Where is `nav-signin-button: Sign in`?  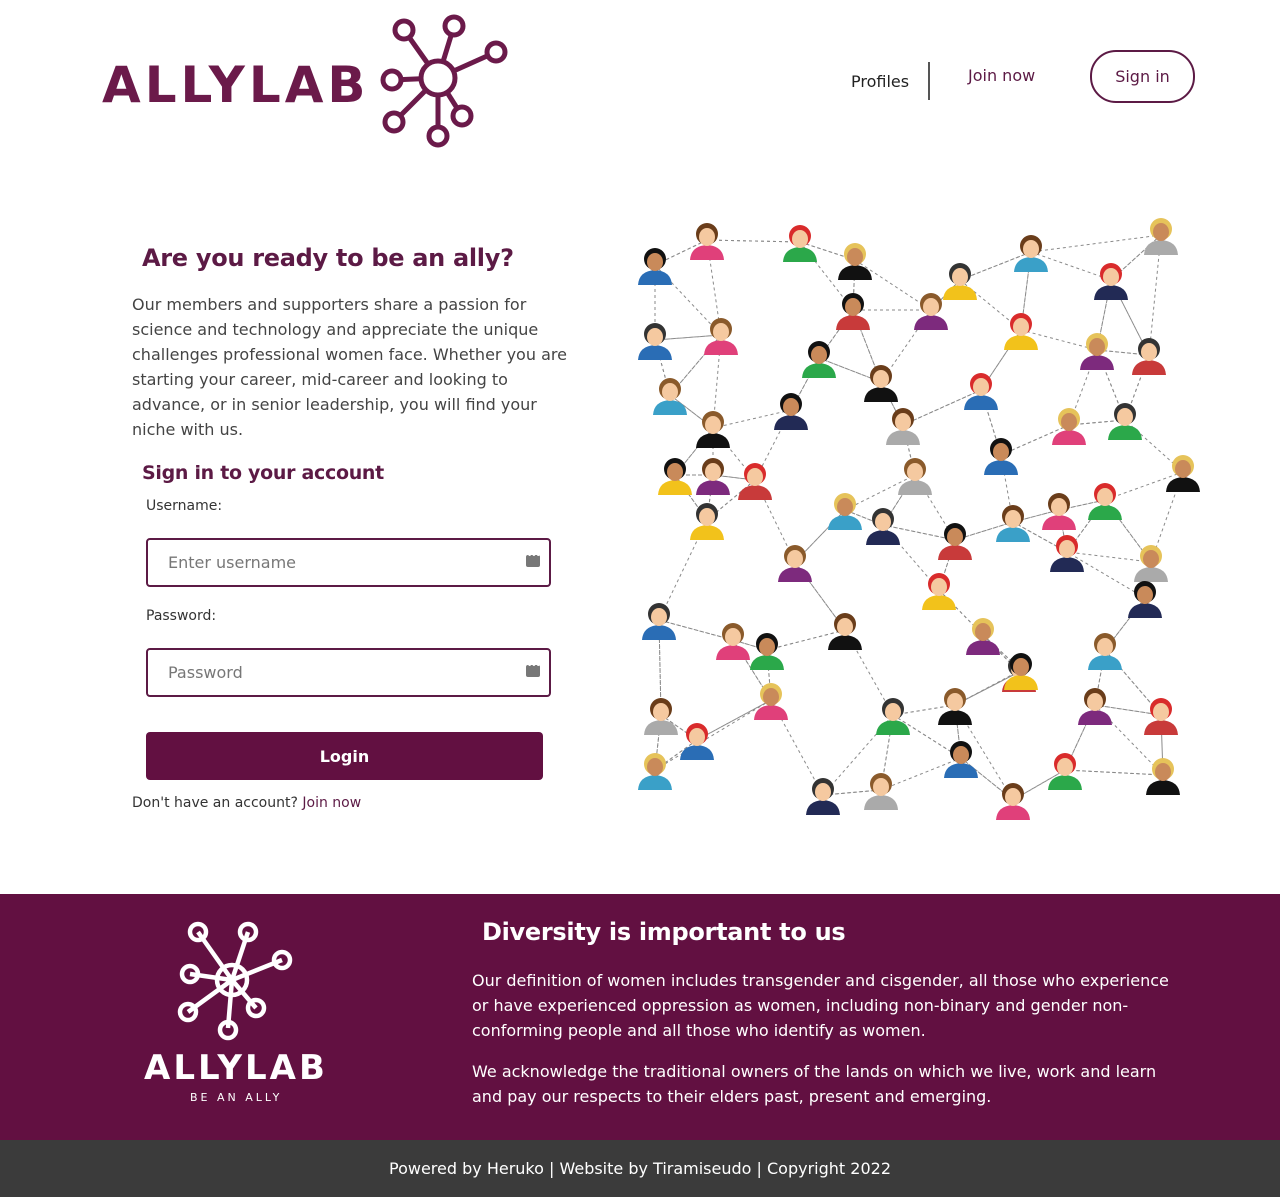 nav-signin-button: Sign in is located at coordinates (1142, 76).